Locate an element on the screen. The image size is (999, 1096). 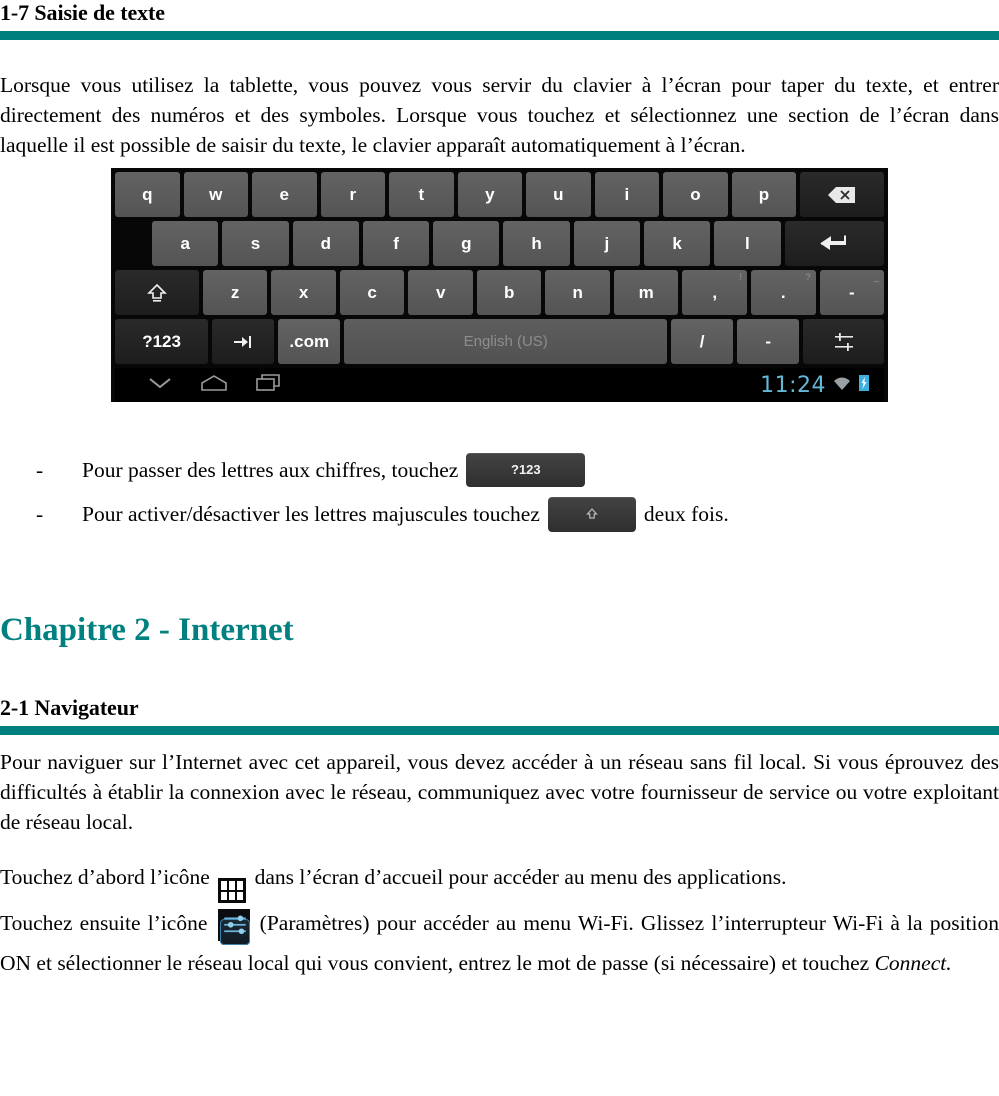
backspace-key is located at coordinates (842, 195).